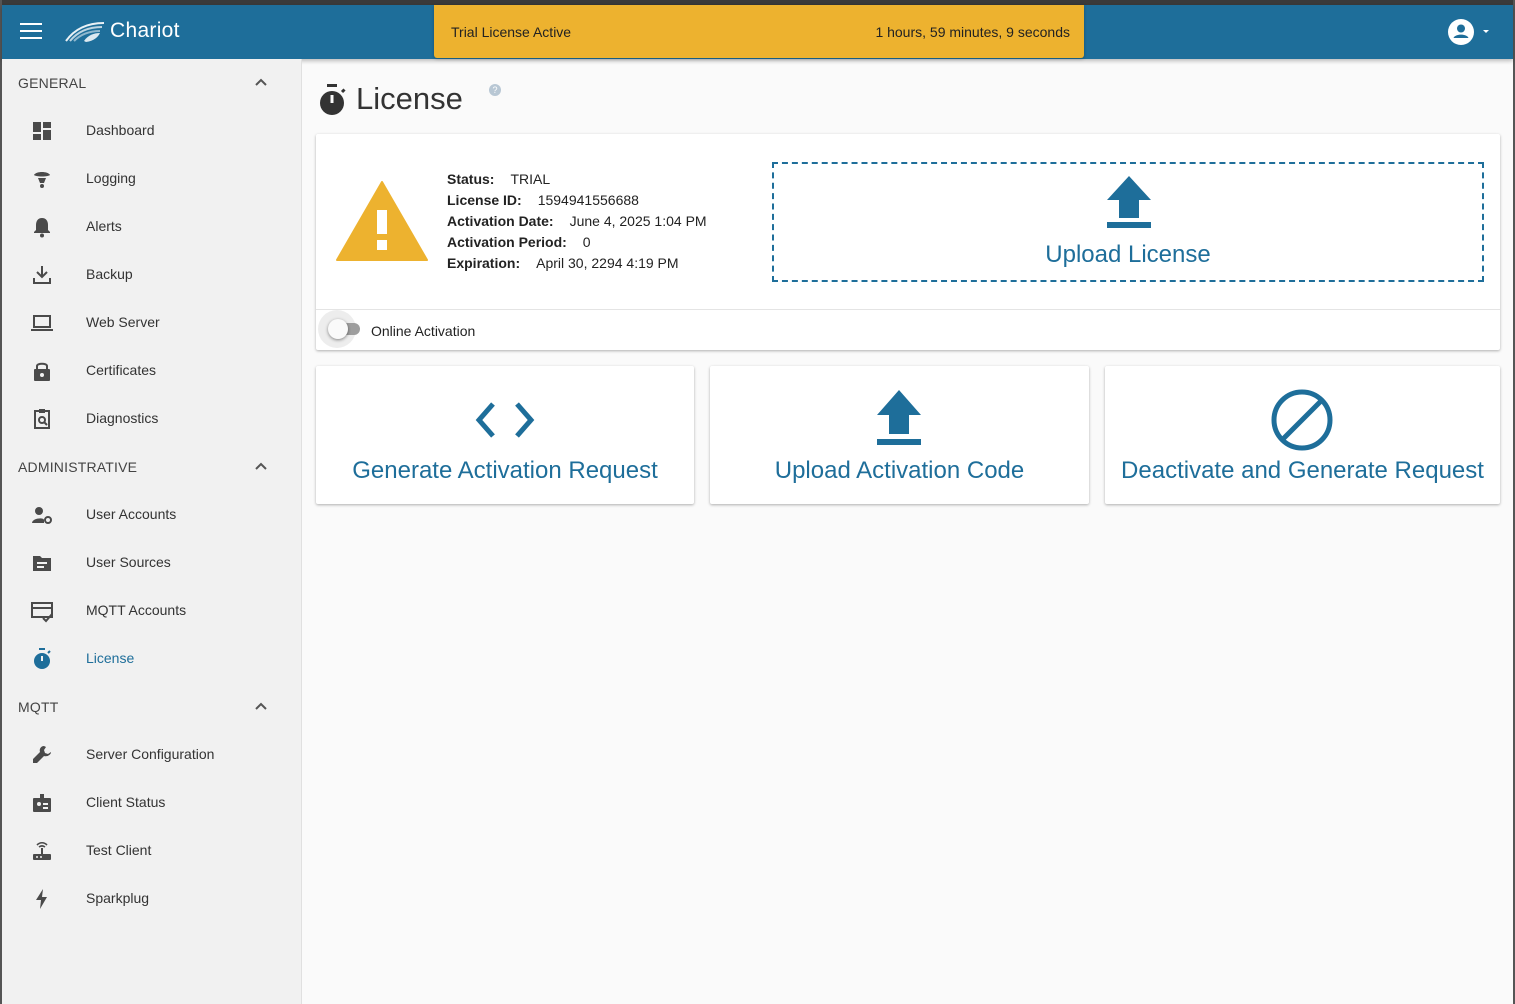 The height and width of the screenshot is (1004, 1515). What do you see at coordinates (109, 274) in the screenshot?
I see `sidebar-item-label: Backup` at bounding box center [109, 274].